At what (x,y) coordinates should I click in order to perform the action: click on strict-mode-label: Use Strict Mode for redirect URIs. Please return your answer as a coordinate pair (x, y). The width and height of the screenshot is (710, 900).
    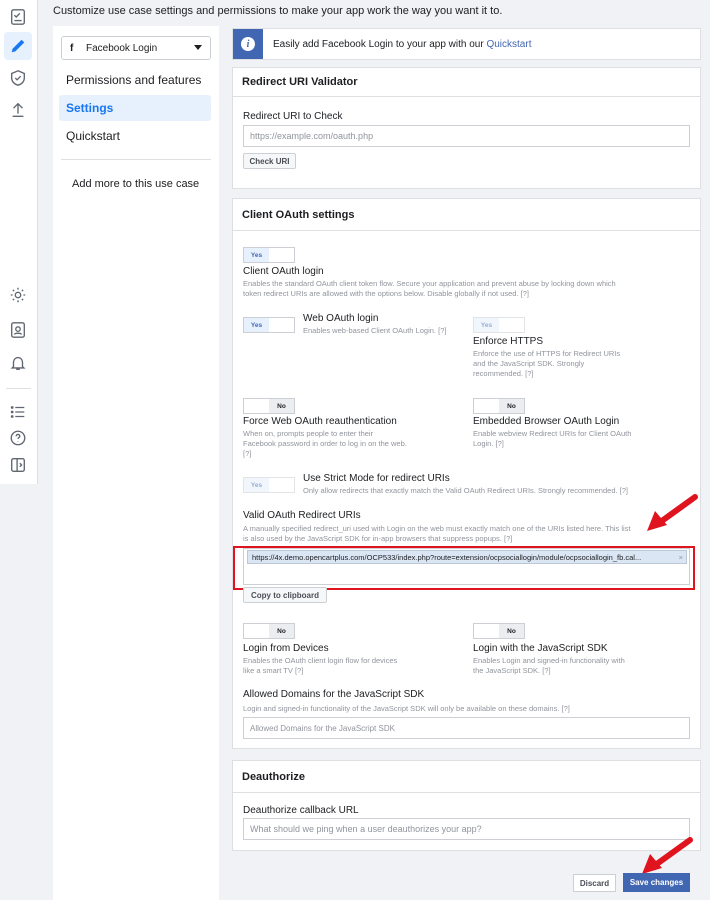
    Looking at the image, I should click on (376, 478).